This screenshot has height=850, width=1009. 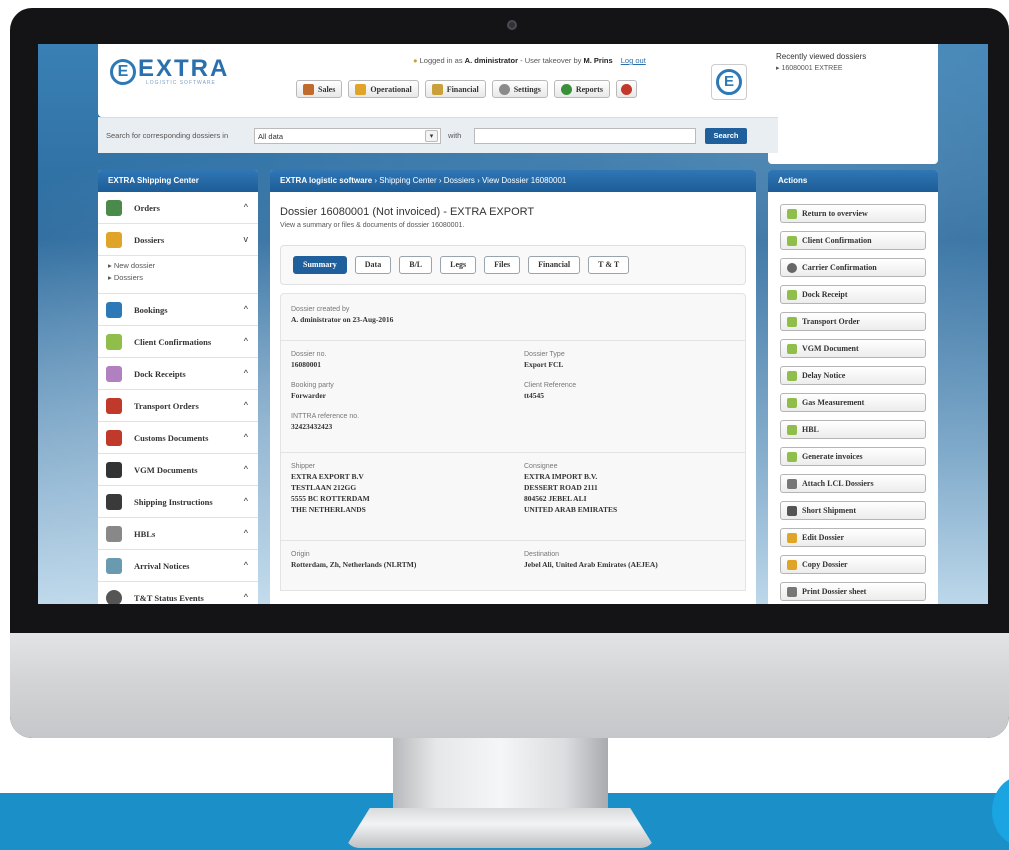 What do you see at coordinates (591, 564) in the screenshot?
I see `destination-value: Jebel Ali, United Arab Emirates (AEJEA)` at bounding box center [591, 564].